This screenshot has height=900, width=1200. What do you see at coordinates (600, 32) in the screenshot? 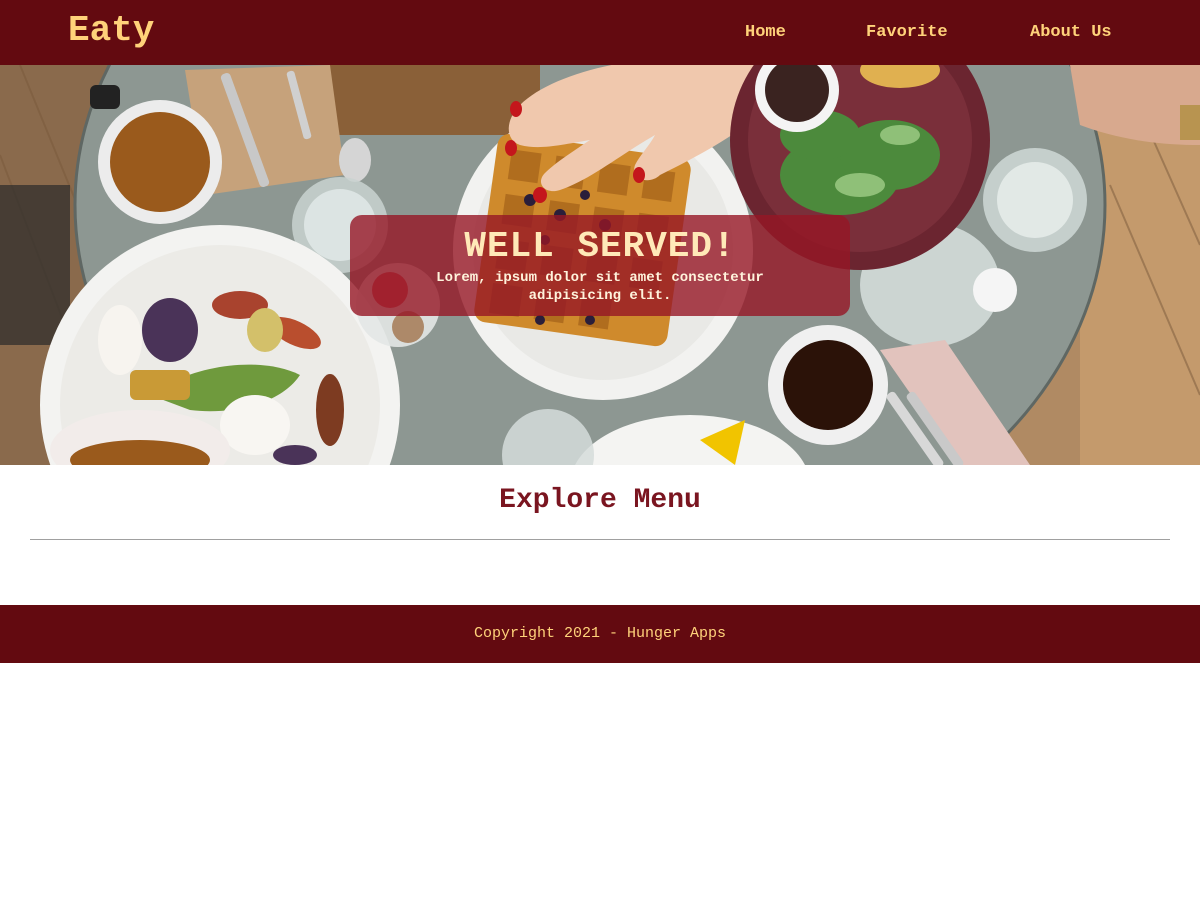
I see `app-bar: Eaty Home Favorite About Us` at bounding box center [600, 32].